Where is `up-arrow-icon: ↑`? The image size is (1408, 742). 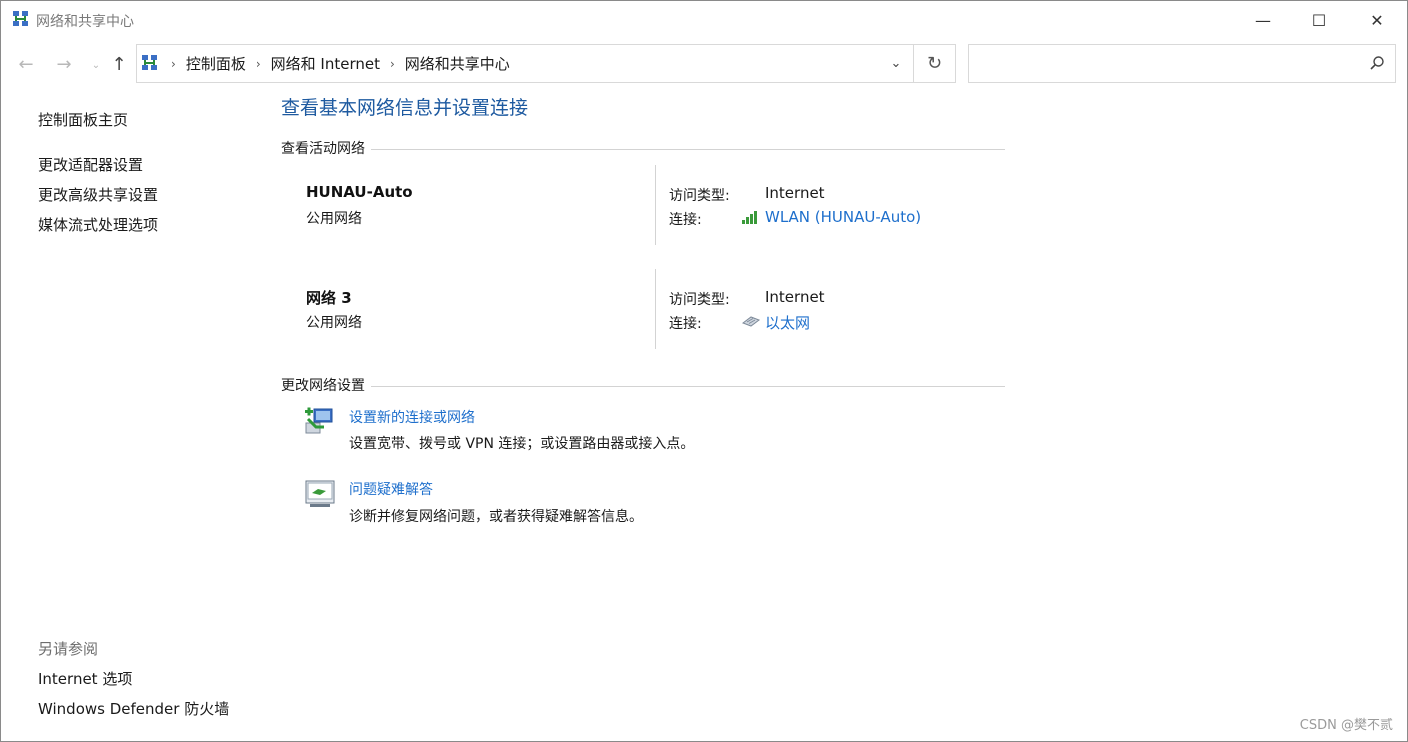
up-arrow-icon: ↑ is located at coordinates (119, 64).